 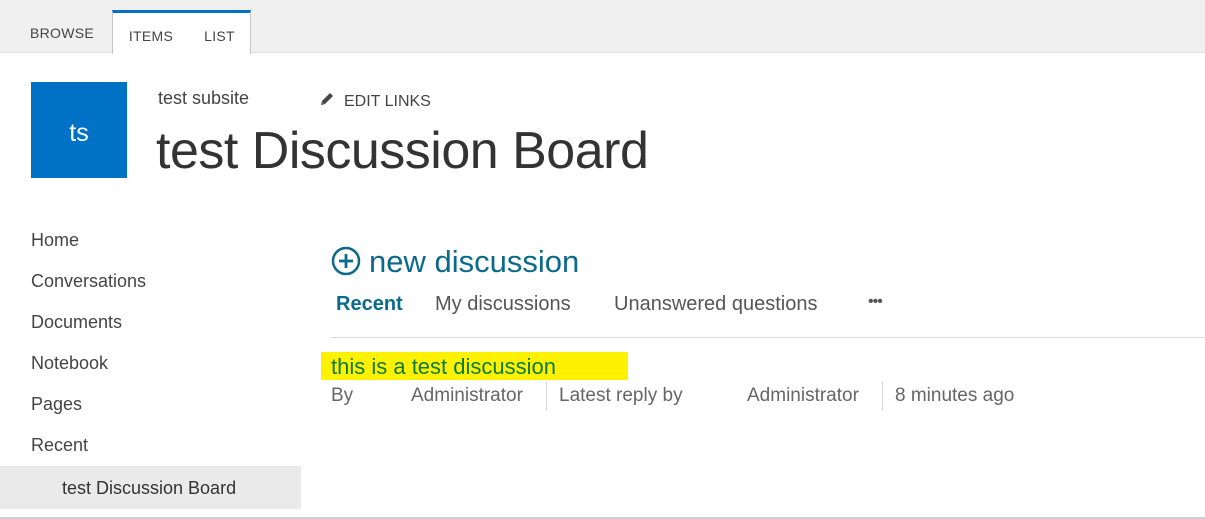 I want to click on edit-links-label: EDIT LINKS, so click(x=387, y=101).